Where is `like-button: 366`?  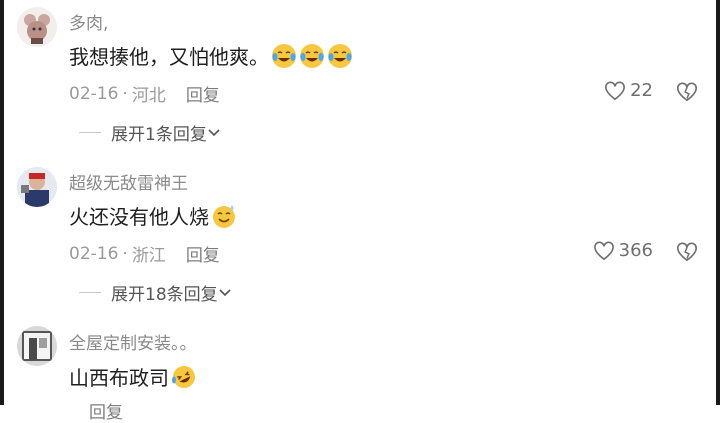
like-button: 366 is located at coordinates (623, 250).